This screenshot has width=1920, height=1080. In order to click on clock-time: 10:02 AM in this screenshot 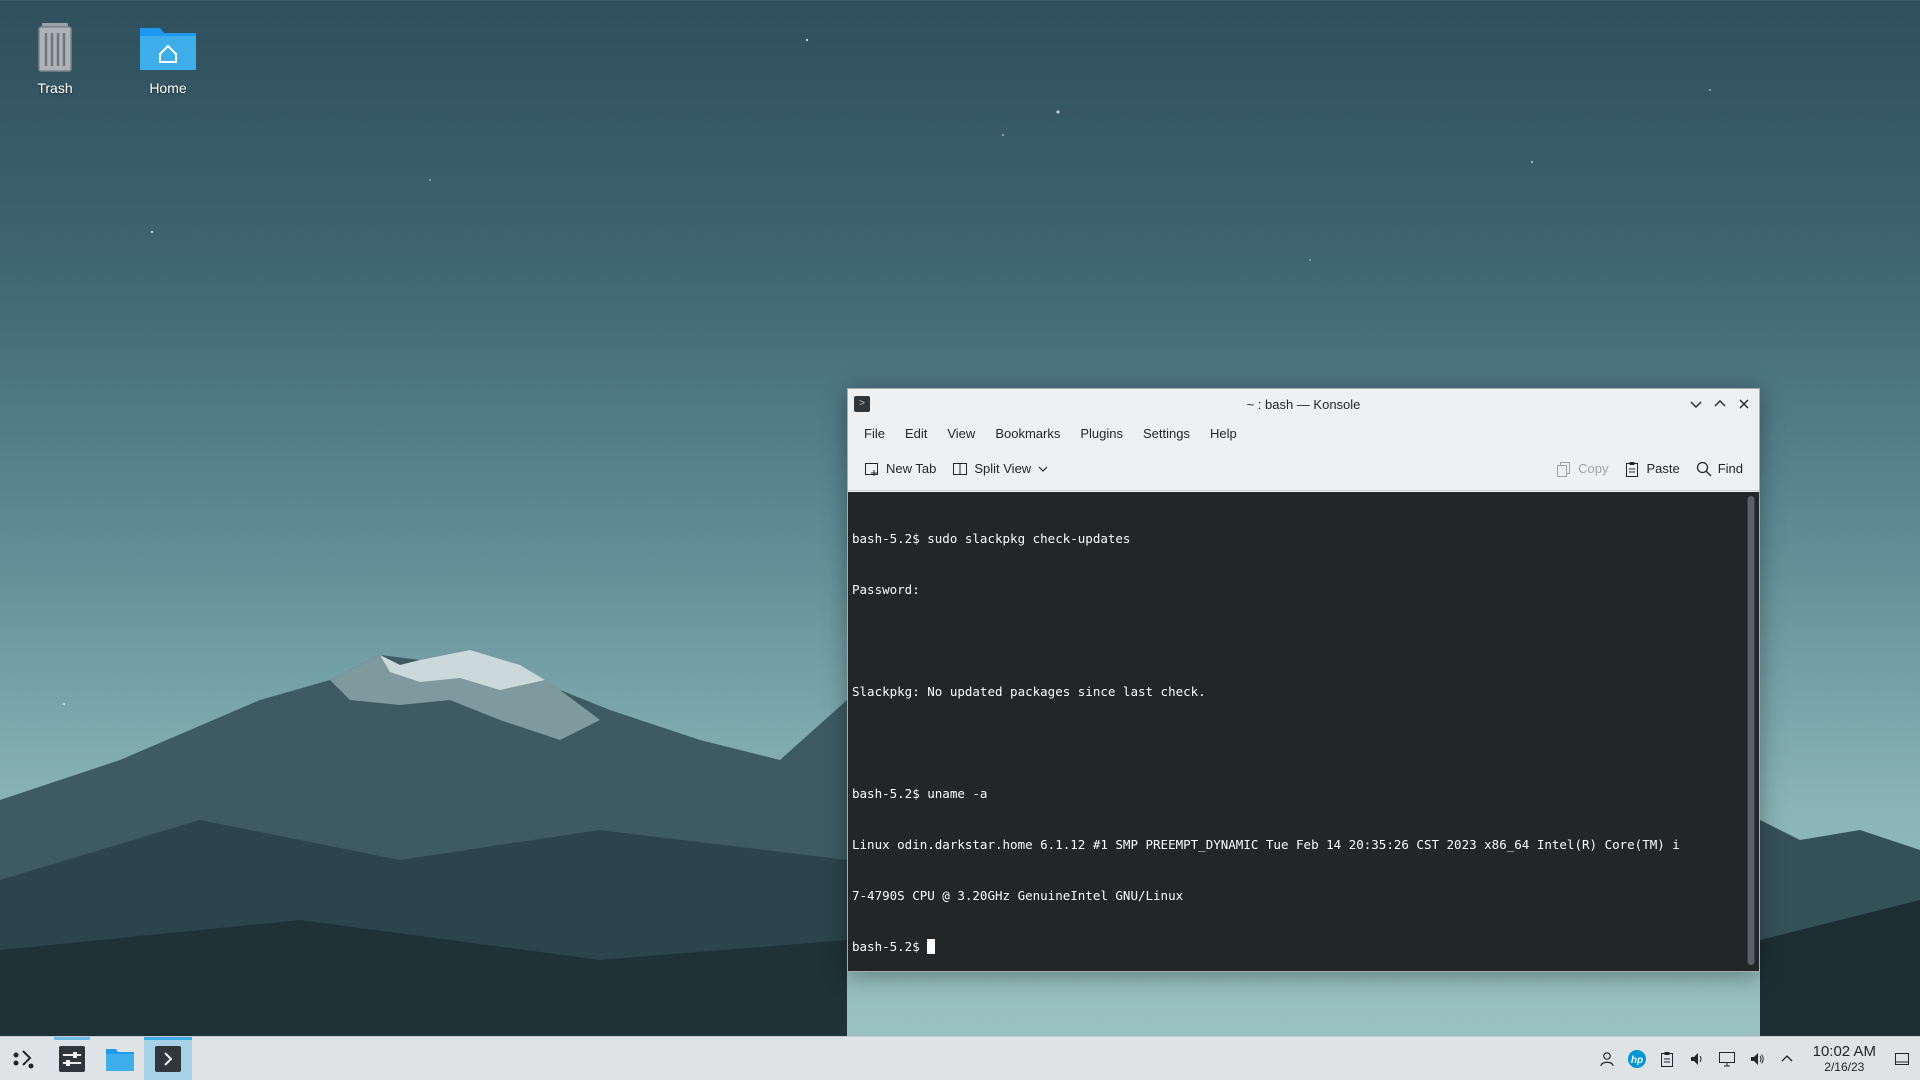, I will do `click(1844, 1051)`.